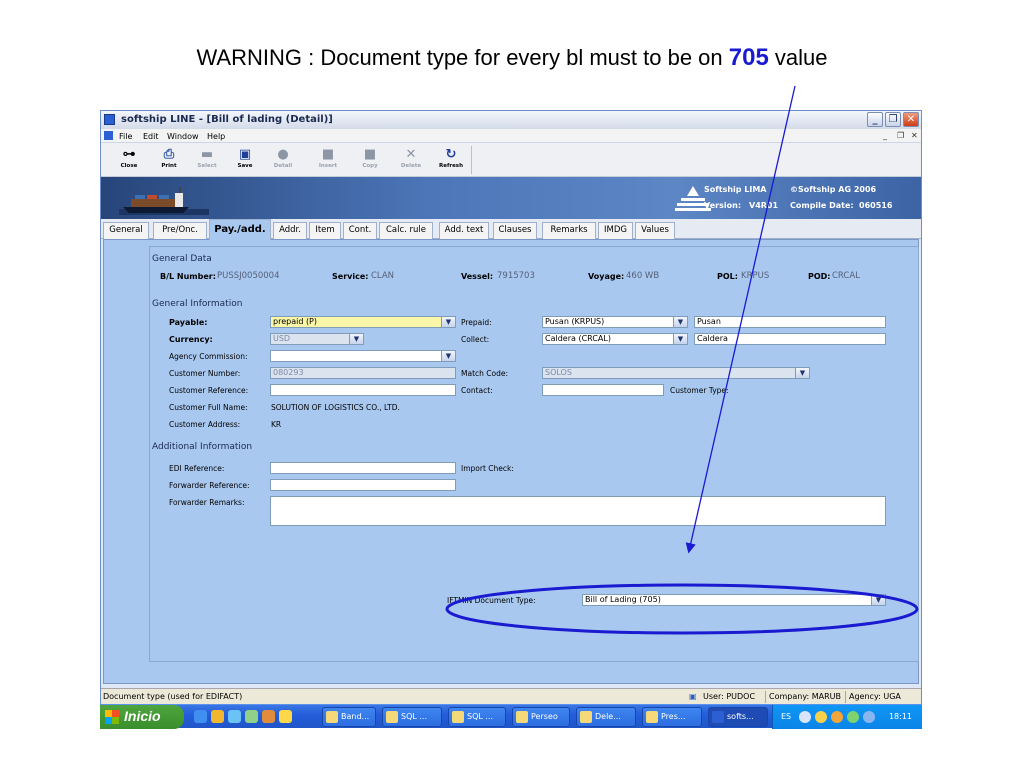  What do you see at coordinates (682, 609) in the screenshot?
I see `annotation-ellipse` at bounding box center [682, 609].